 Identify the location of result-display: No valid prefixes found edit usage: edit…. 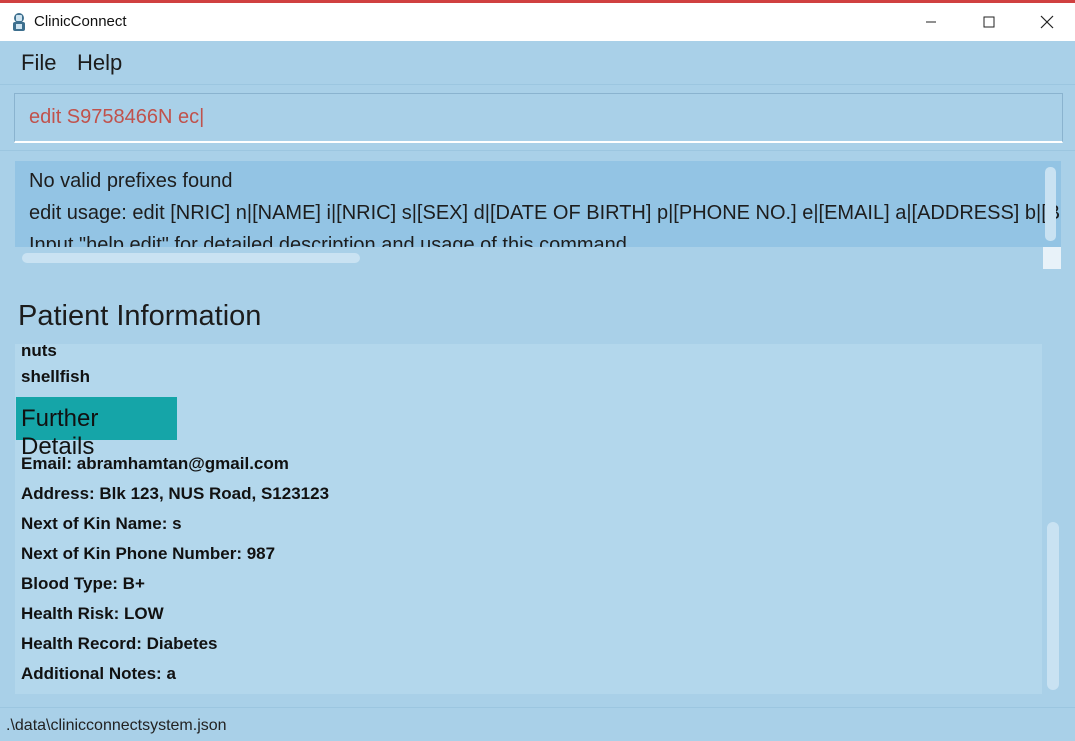
(538, 215).